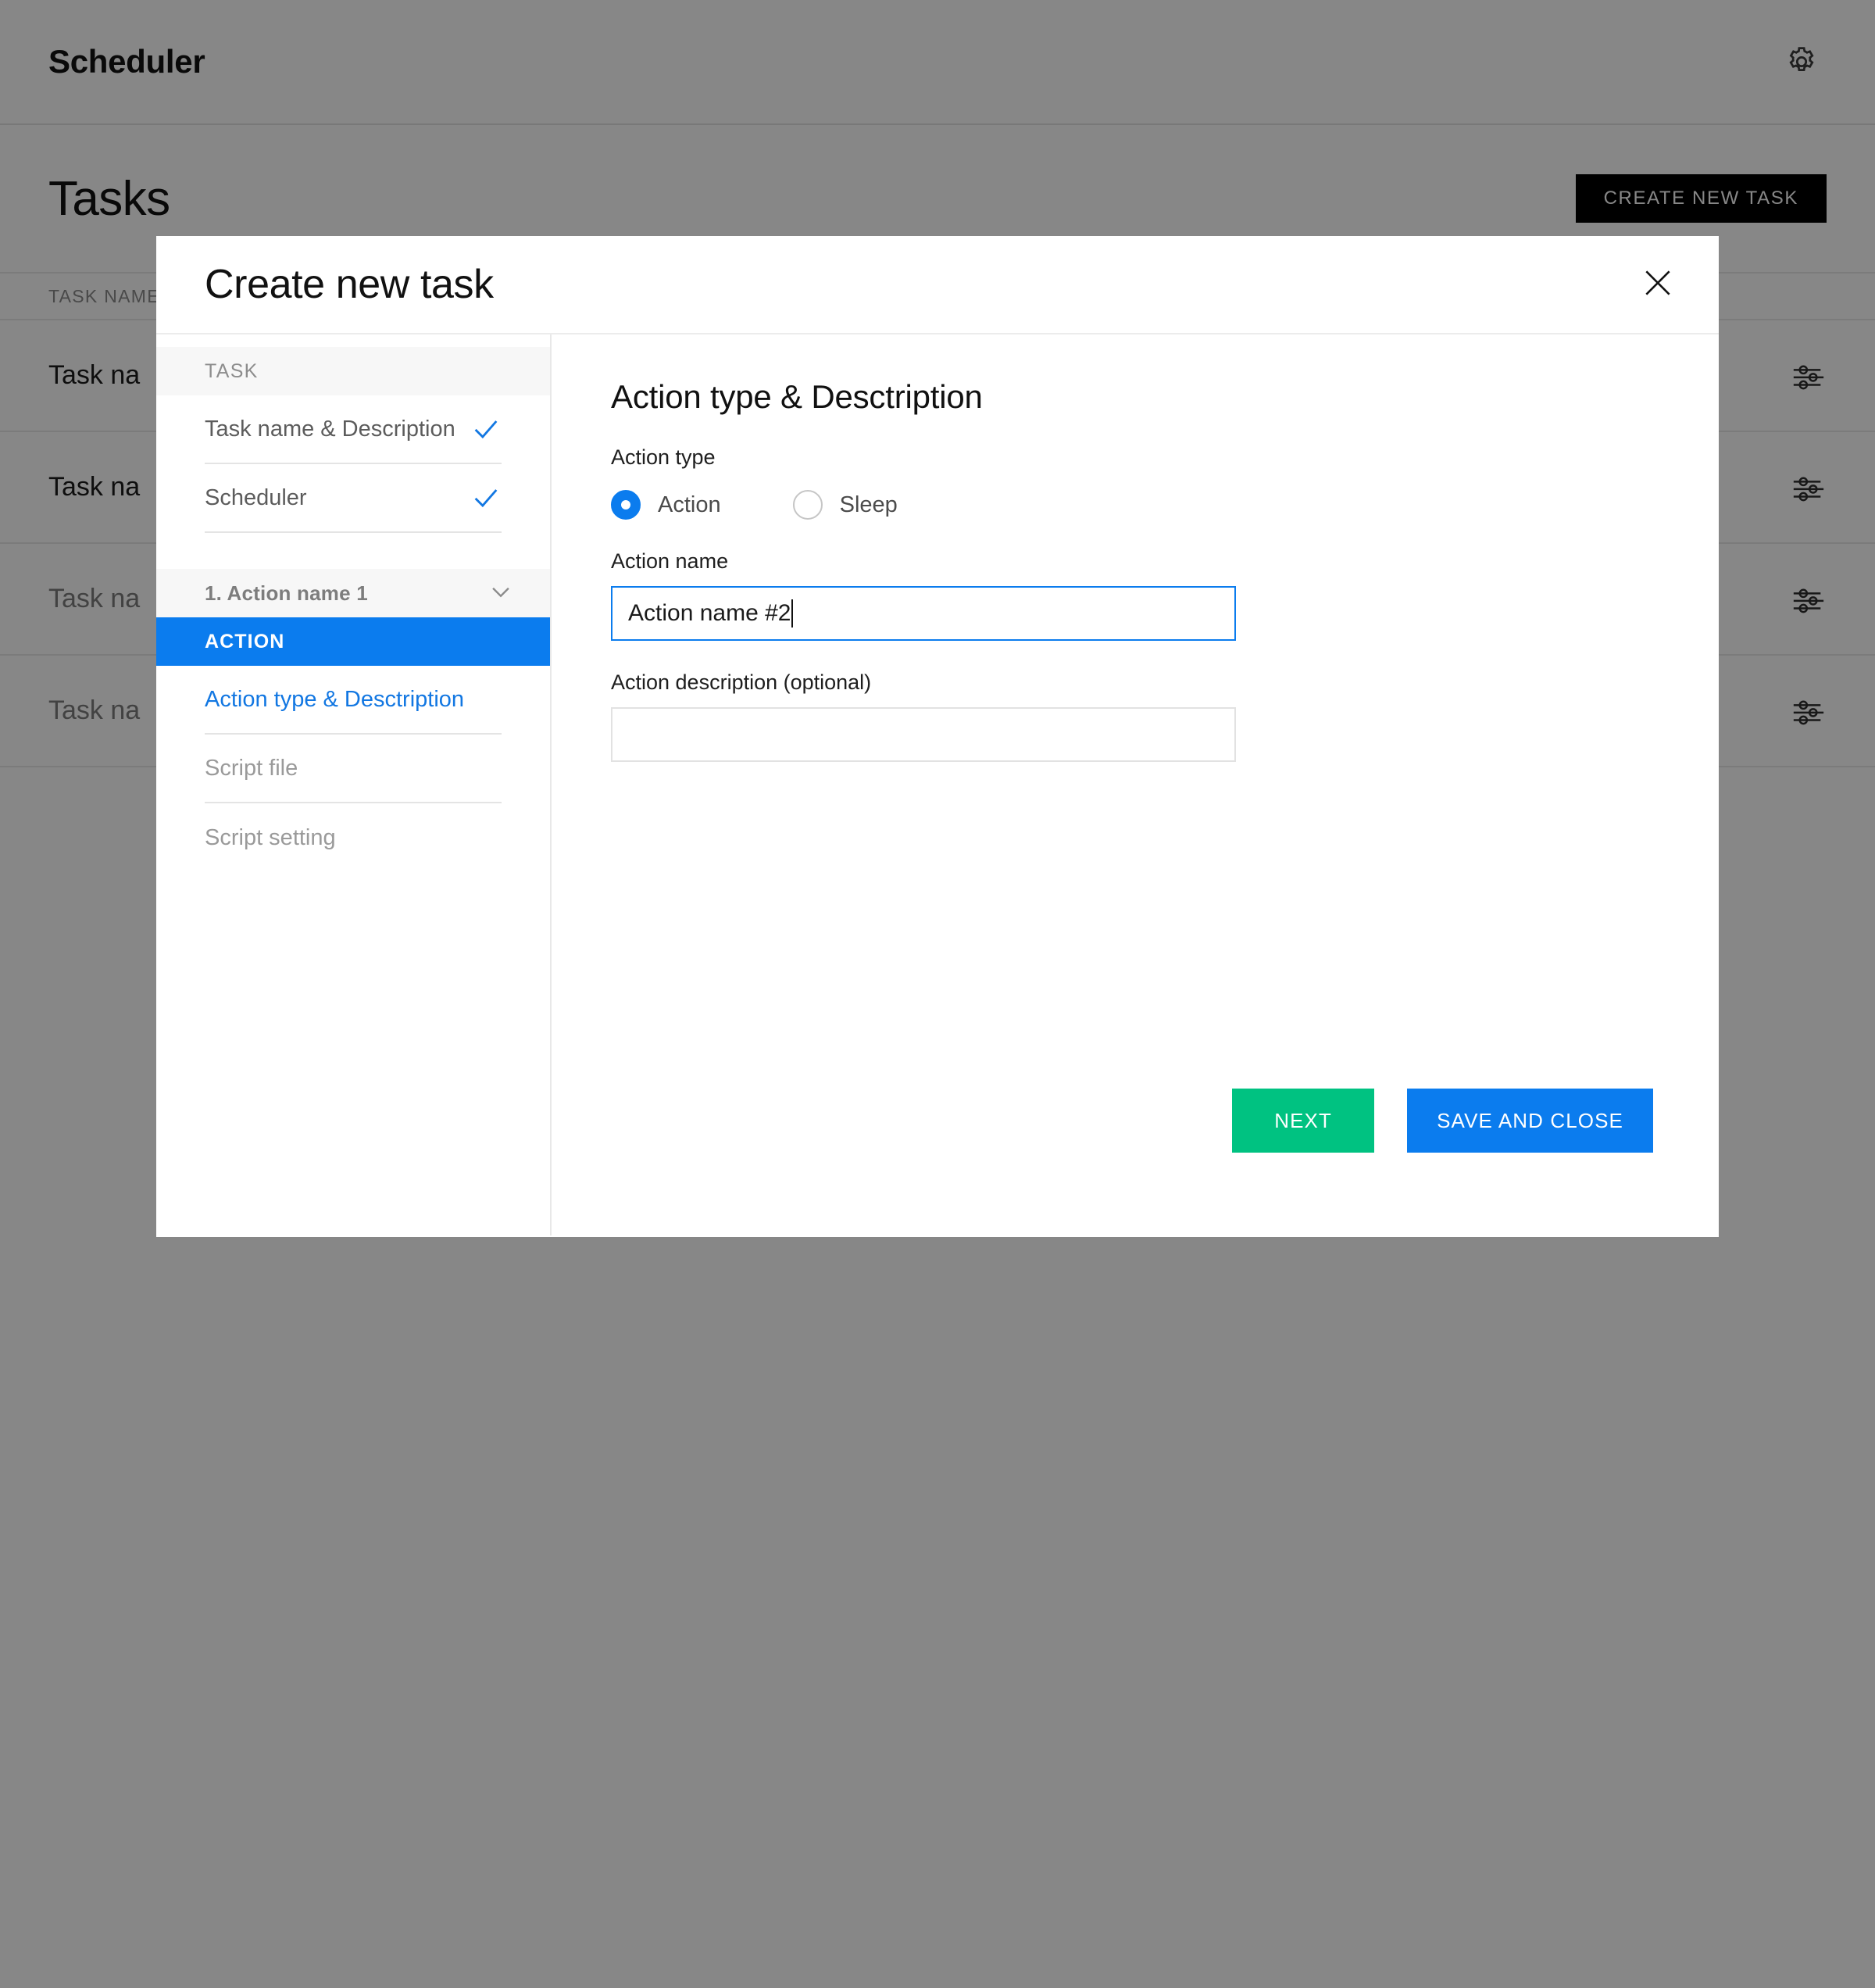  Describe the element at coordinates (251, 768) in the screenshot. I see `sidebar-item-label: Script file` at that location.